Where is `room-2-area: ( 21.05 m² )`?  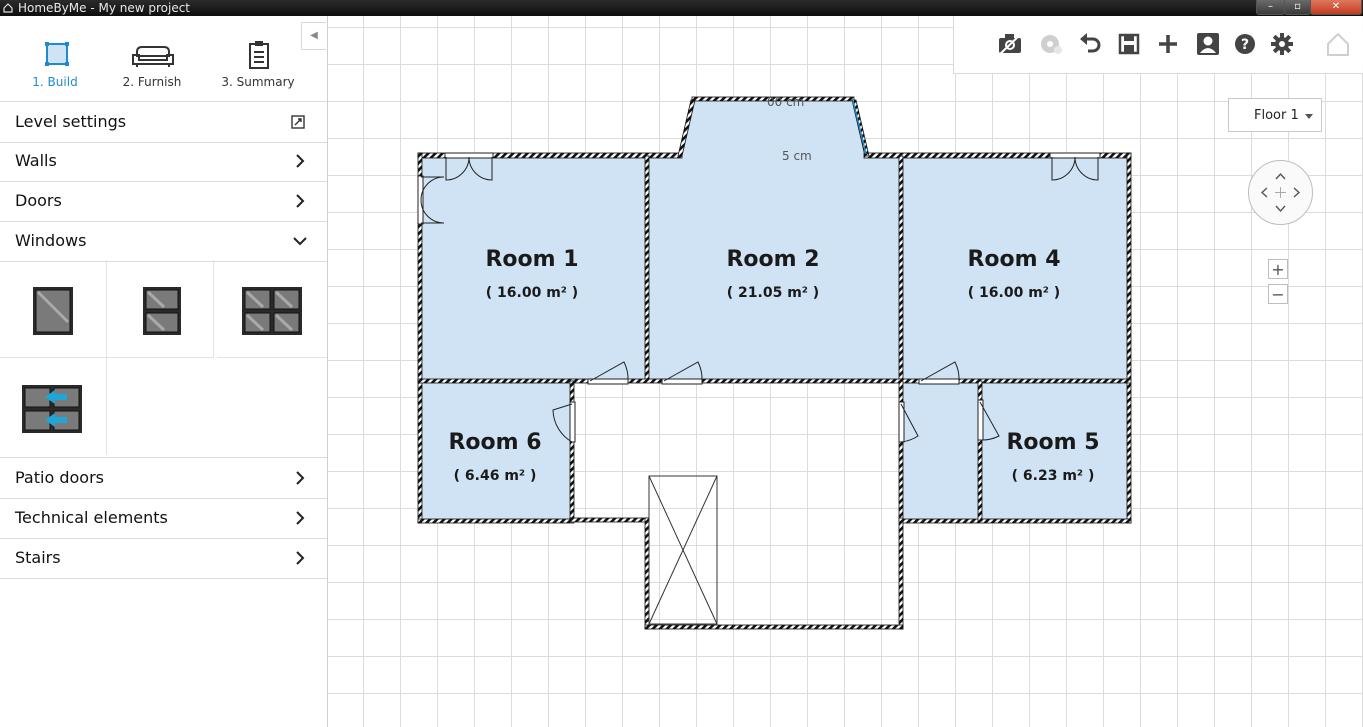 room-2-area: ( 21.05 m² ) is located at coordinates (773, 293).